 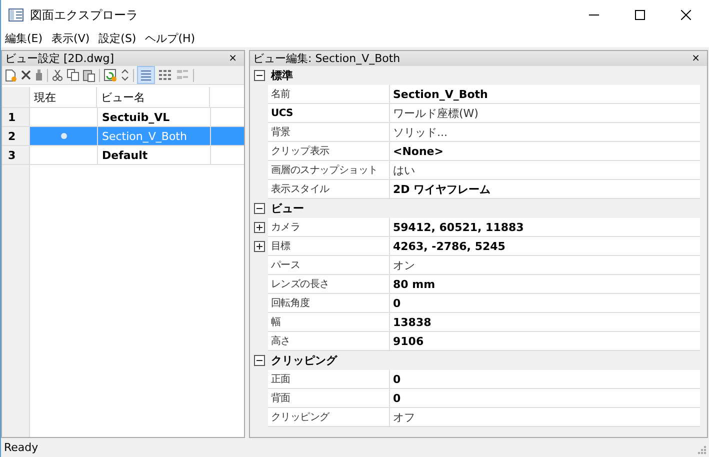 What do you see at coordinates (16, 136) in the screenshot?
I see `row-number: 2` at bounding box center [16, 136].